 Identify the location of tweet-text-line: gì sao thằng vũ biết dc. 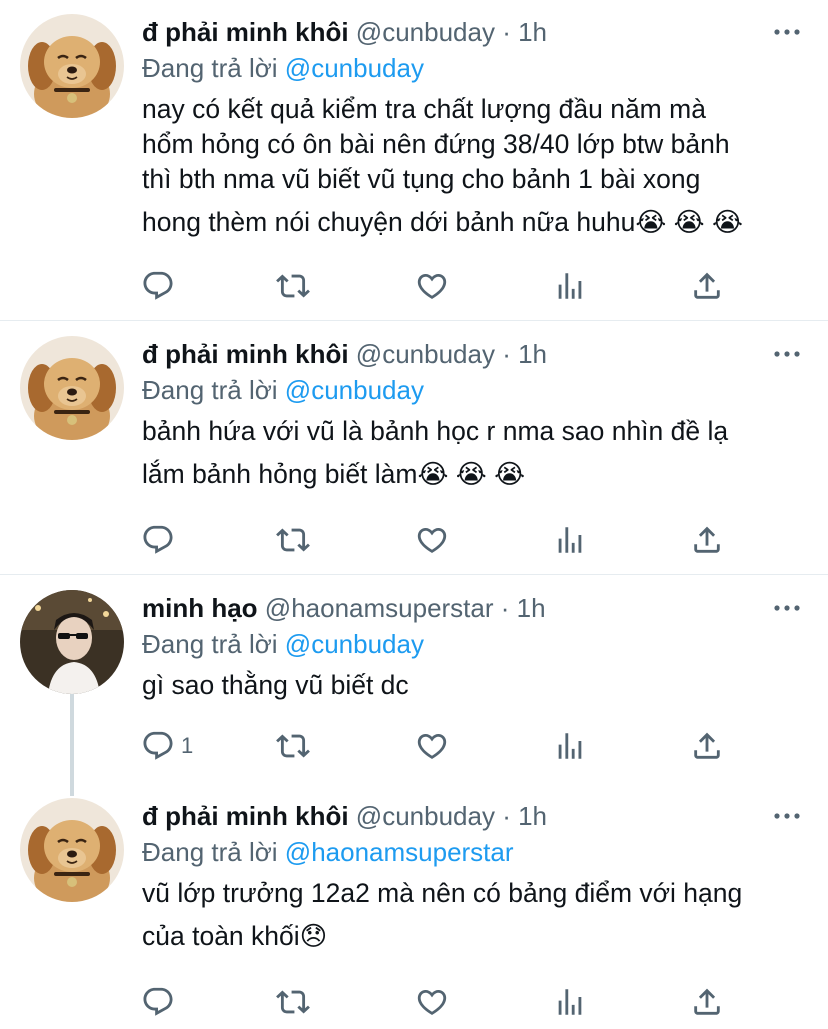
(275, 685).